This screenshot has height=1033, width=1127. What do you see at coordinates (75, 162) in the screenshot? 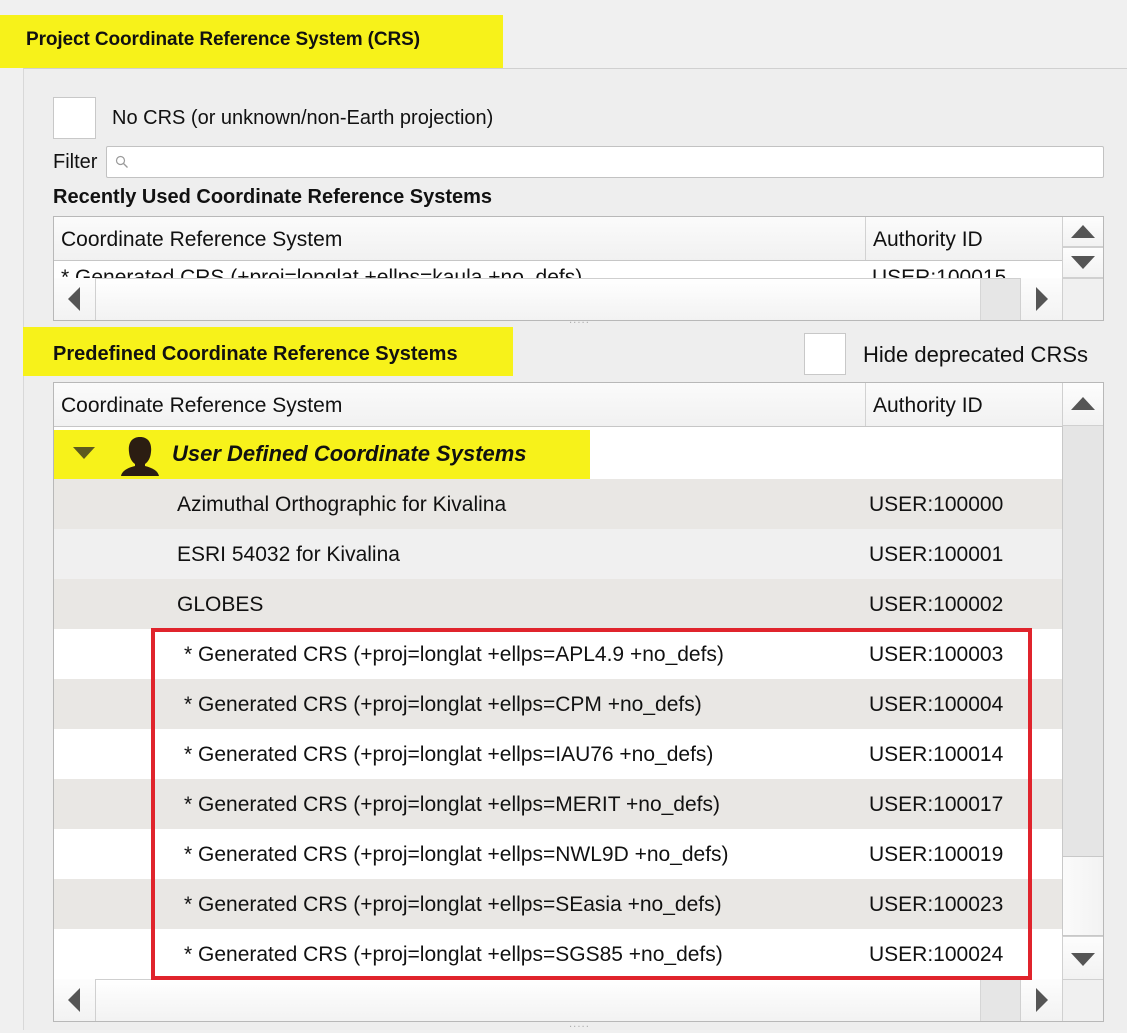
I see `filter-label: Filter` at bounding box center [75, 162].